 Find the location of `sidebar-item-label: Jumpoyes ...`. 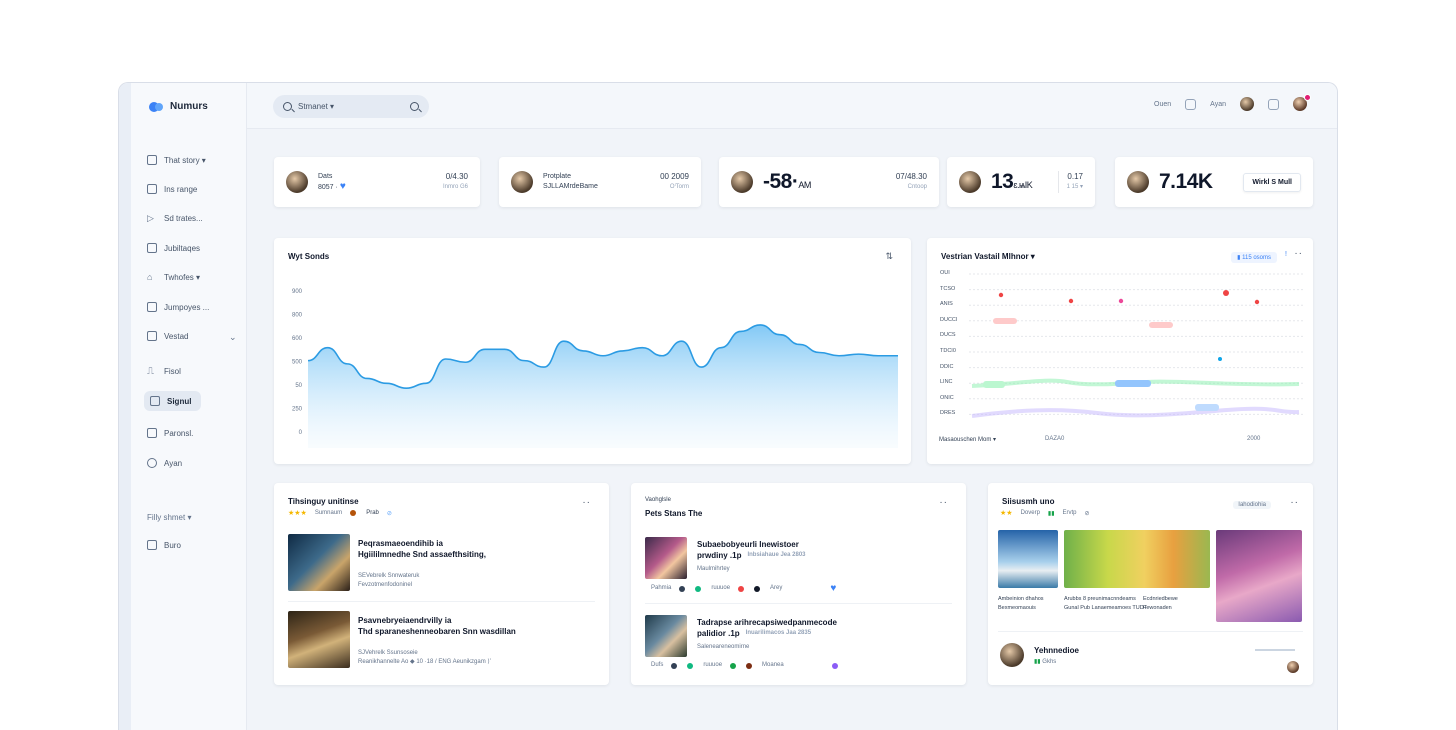

sidebar-item-label: Jumpoyes ... is located at coordinates (187, 307).